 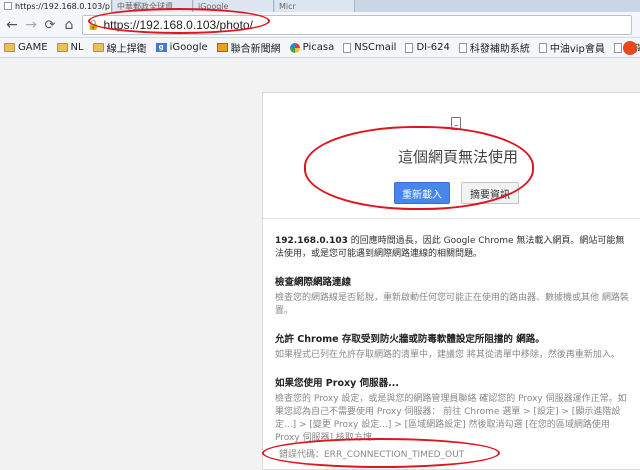 What do you see at coordinates (313, 282) in the screenshot?
I see `suggestion-title: 檢查網際網路連線` at bounding box center [313, 282].